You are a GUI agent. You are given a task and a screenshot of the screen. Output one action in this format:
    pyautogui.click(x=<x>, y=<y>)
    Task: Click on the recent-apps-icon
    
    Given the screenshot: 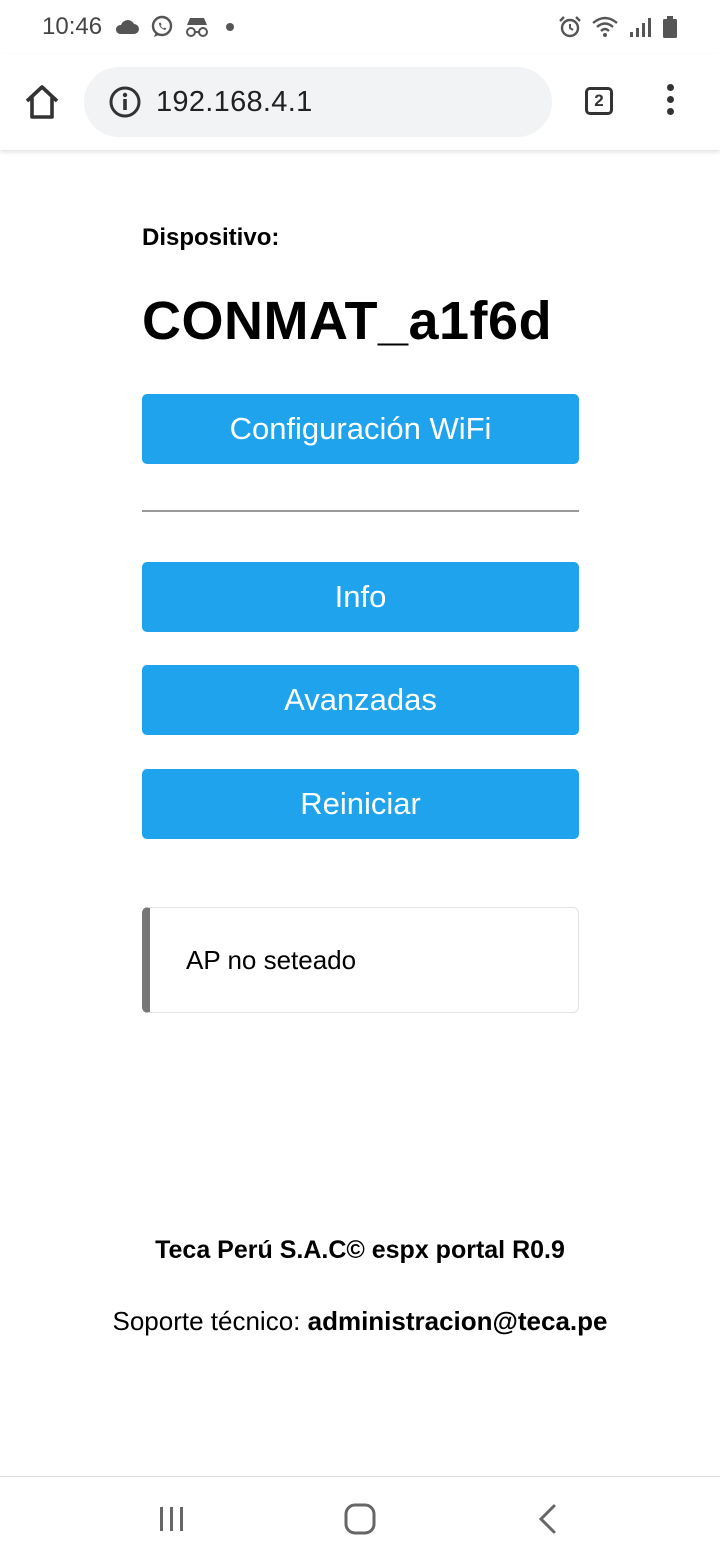 What is the action you would take?
    pyautogui.click(x=171, y=1519)
    